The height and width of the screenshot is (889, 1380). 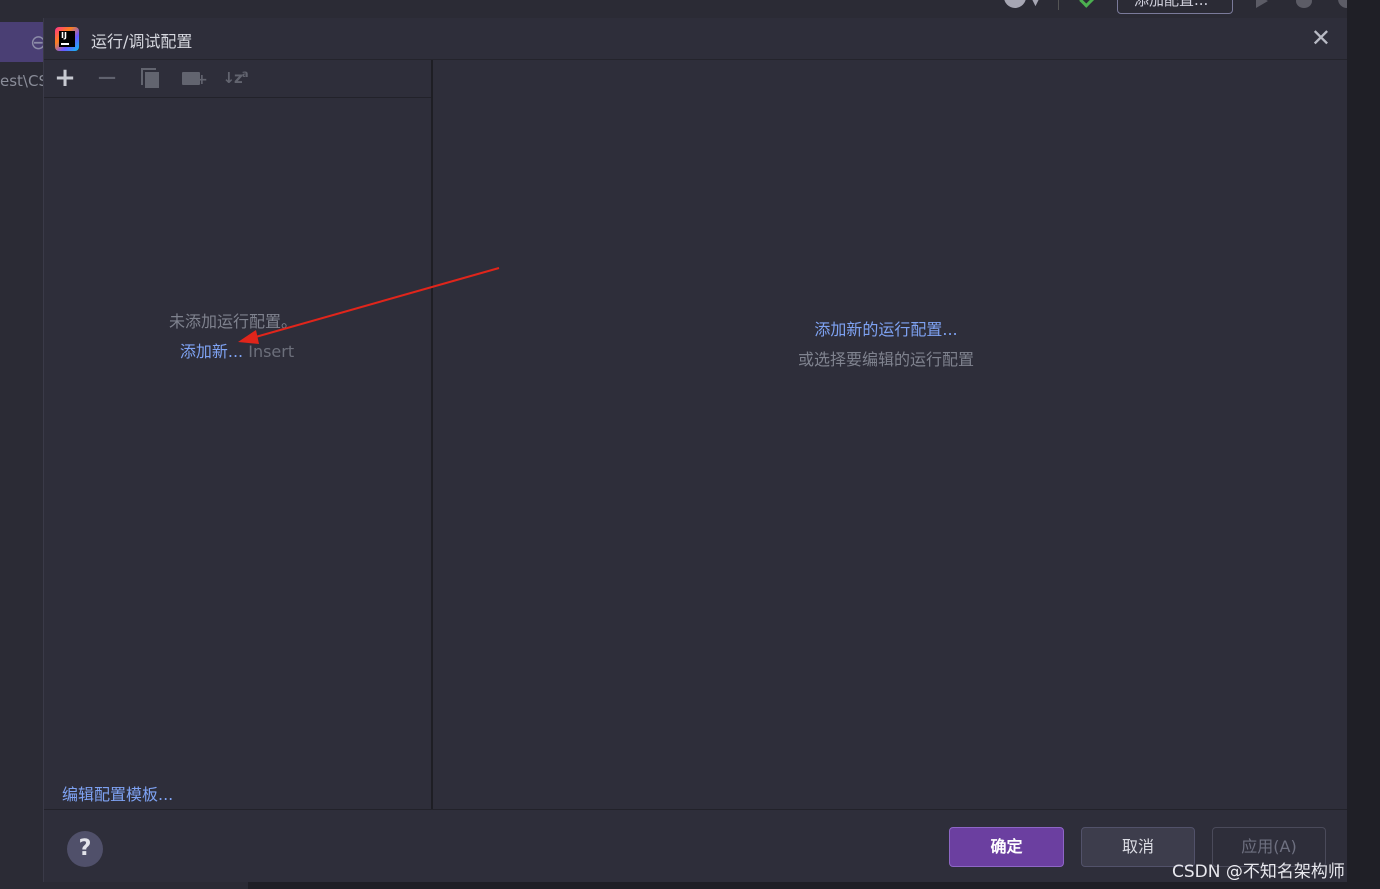 I want to click on watermark: CSDN @不知名架构师, so click(x=1258, y=872).